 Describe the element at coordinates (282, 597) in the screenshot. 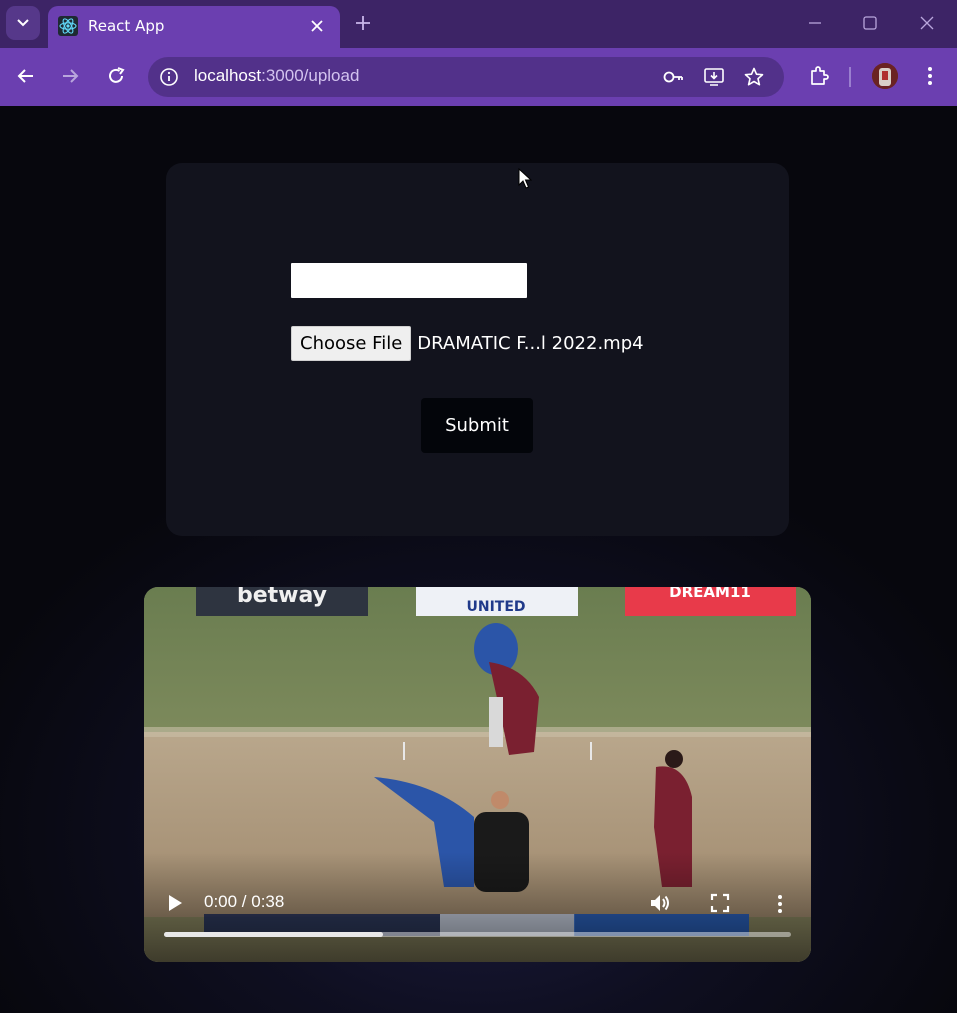

I see `svg-text: betway` at that location.